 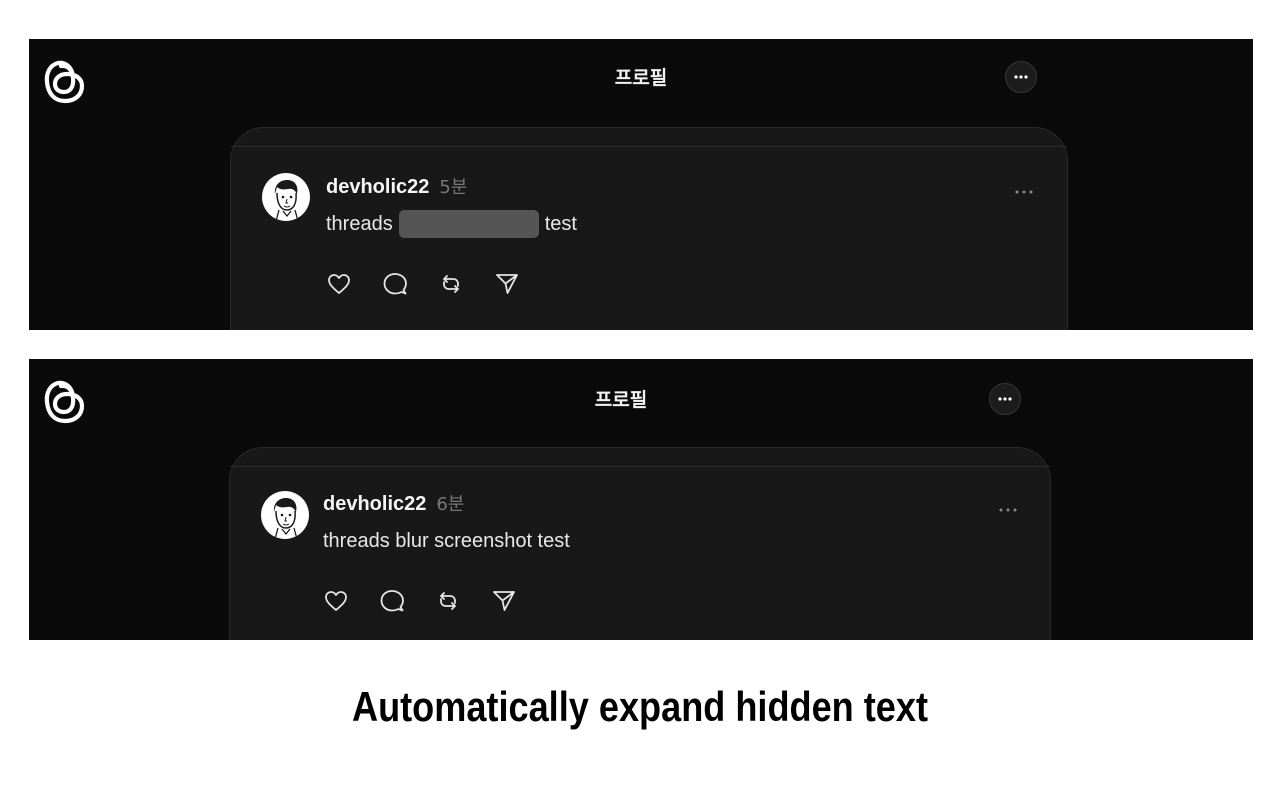 I want to click on post-header: devholic22 5분, so click(x=396, y=186).